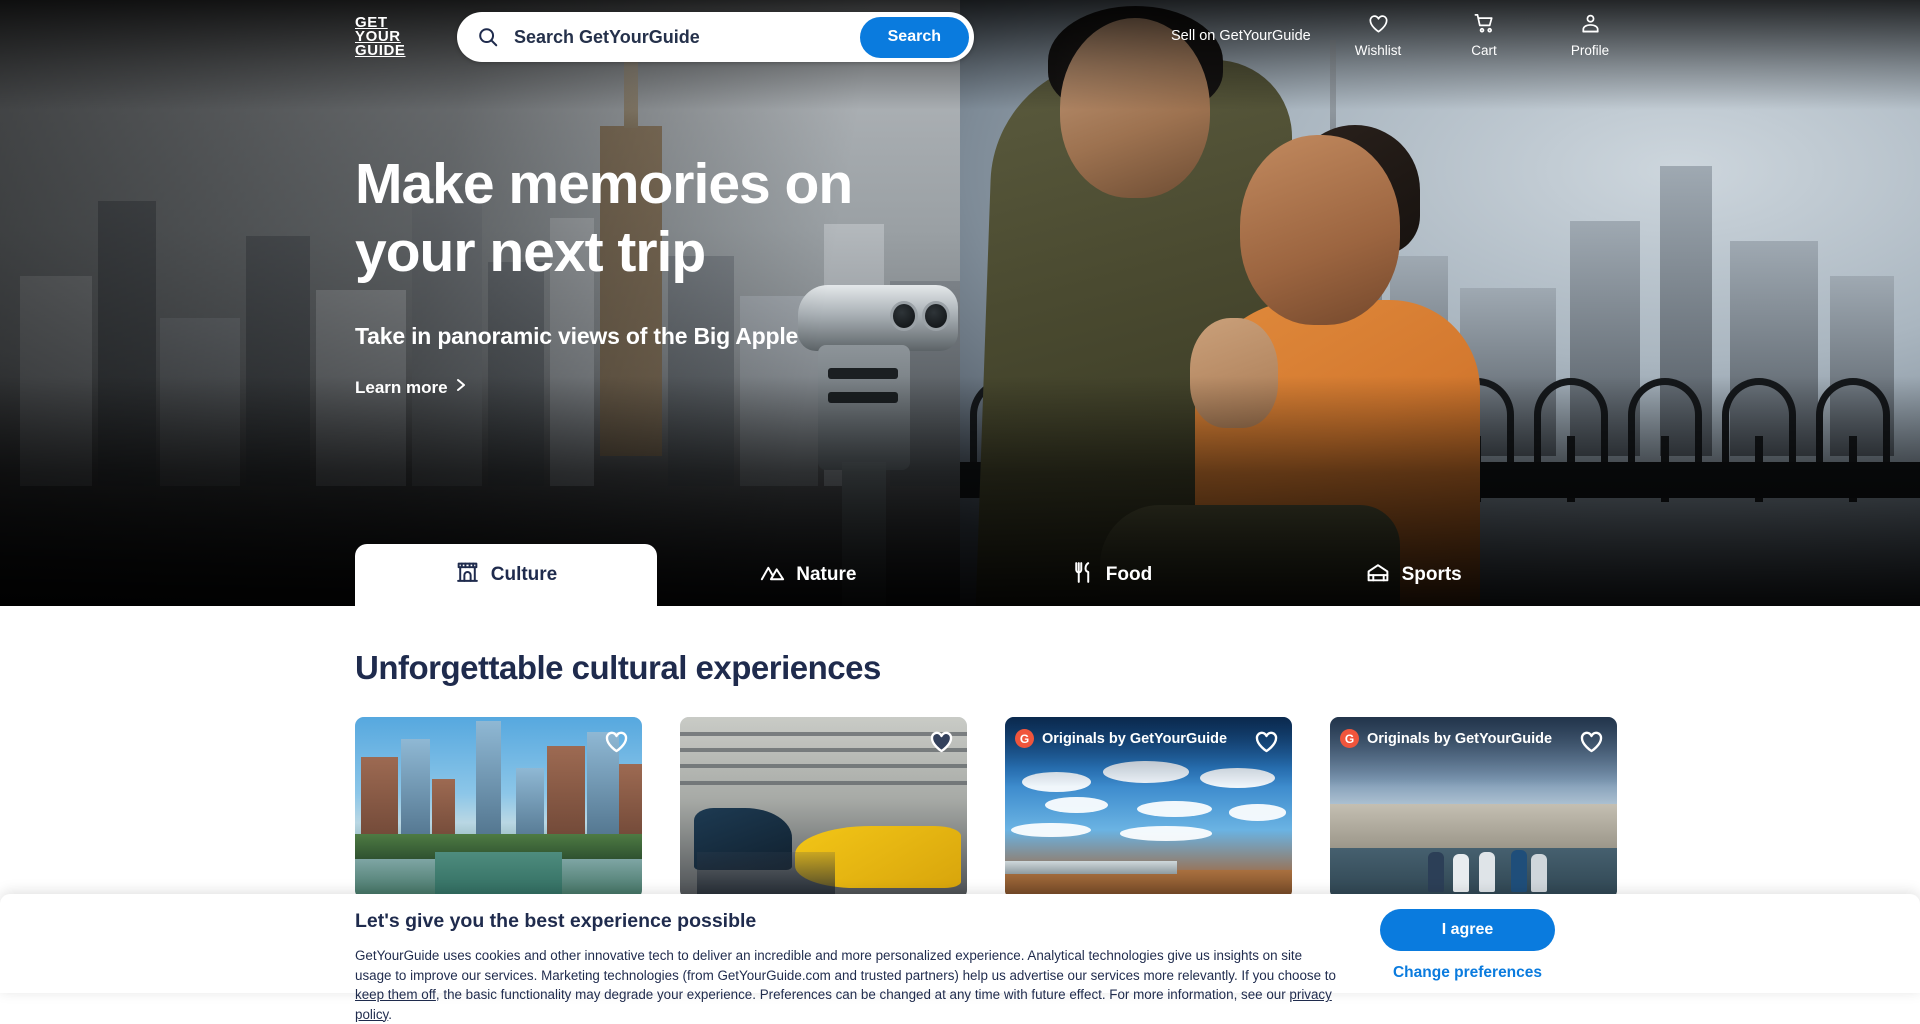 The height and width of the screenshot is (1024, 1920). What do you see at coordinates (1137, 668) in the screenshot?
I see `section-title: Unforgettable cultural experiences` at bounding box center [1137, 668].